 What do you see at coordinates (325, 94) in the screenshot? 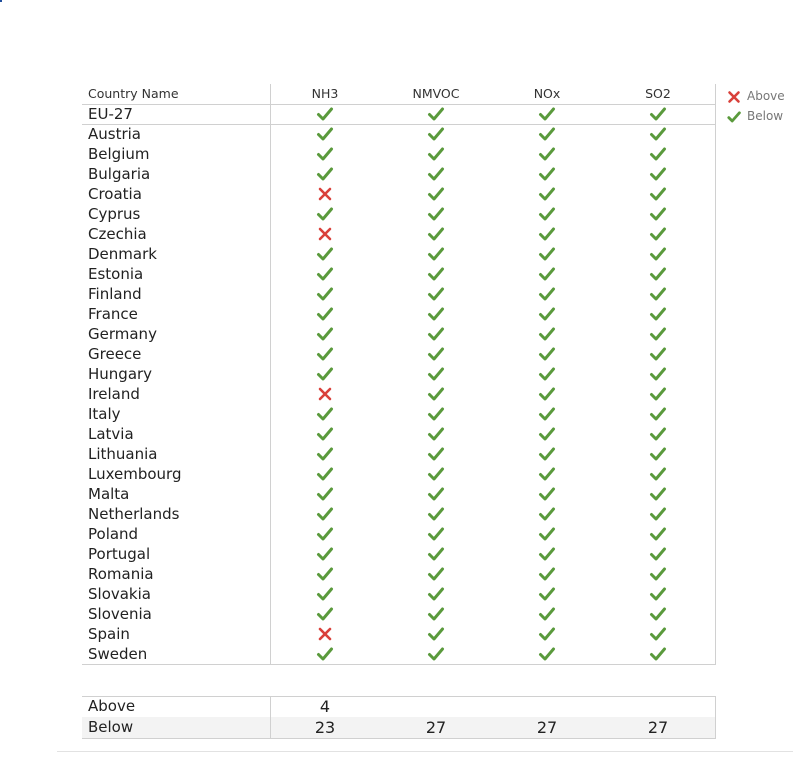
I see `header-nh3: NH3` at bounding box center [325, 94].